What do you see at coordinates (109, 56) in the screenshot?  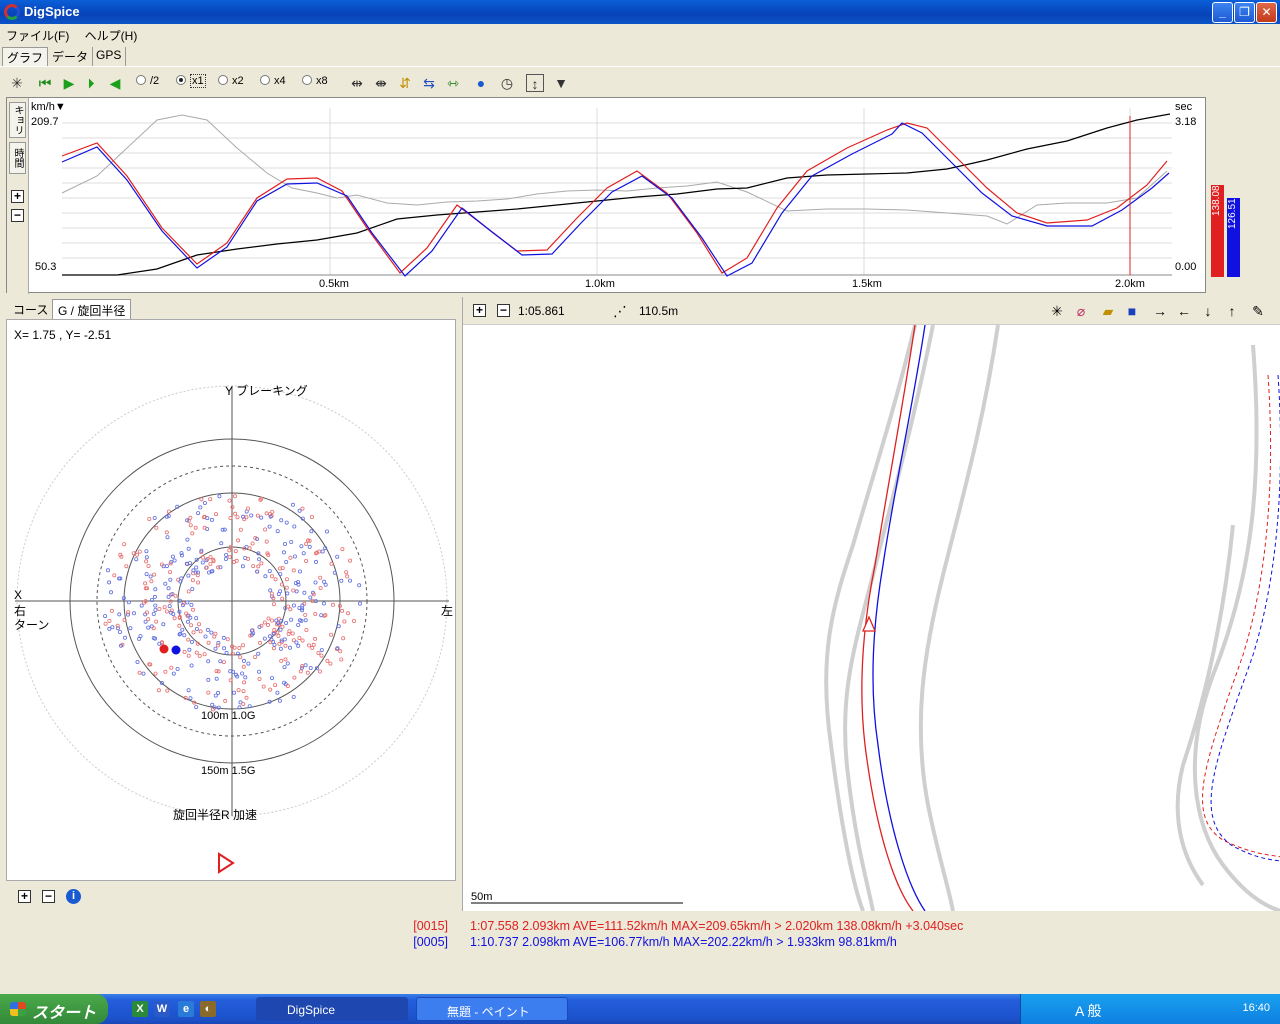 I see `tab-gps: GPS` at bounding box center [109, 56].